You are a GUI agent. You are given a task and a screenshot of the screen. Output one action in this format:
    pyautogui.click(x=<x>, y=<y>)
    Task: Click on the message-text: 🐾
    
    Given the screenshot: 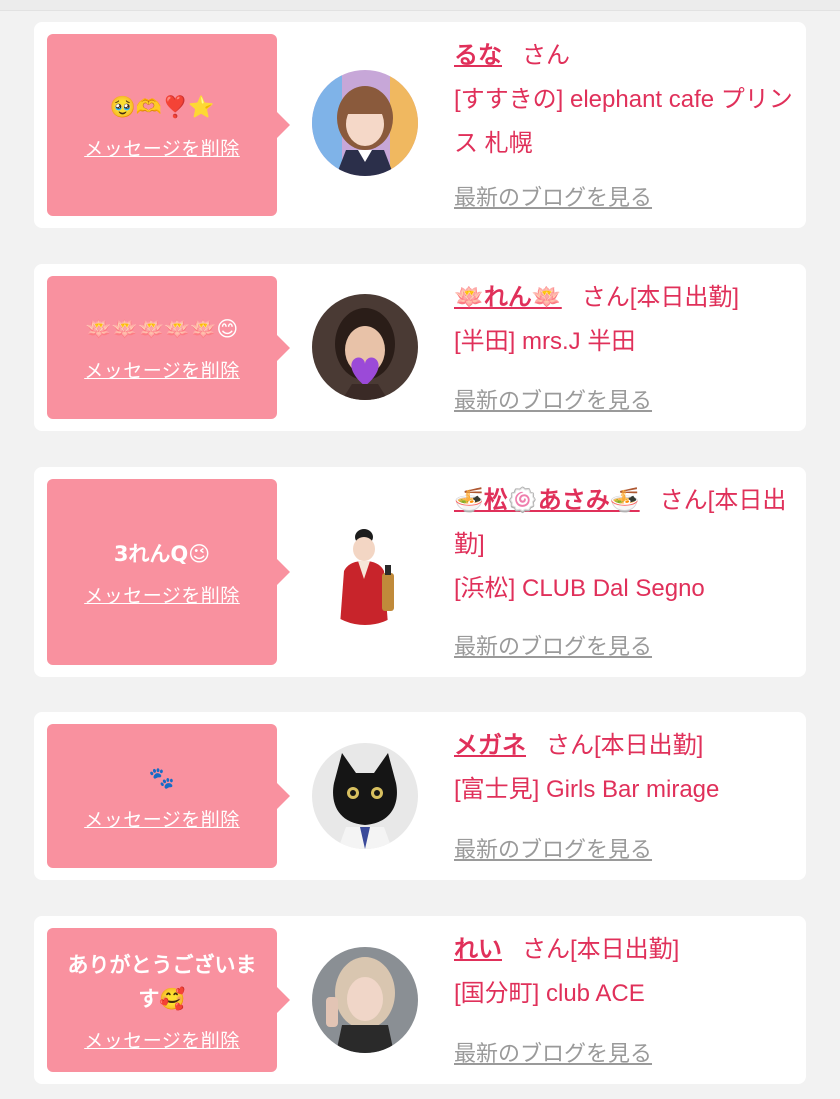 What is the action you would take?
    pyautogui.click(x=162, y=777)
    